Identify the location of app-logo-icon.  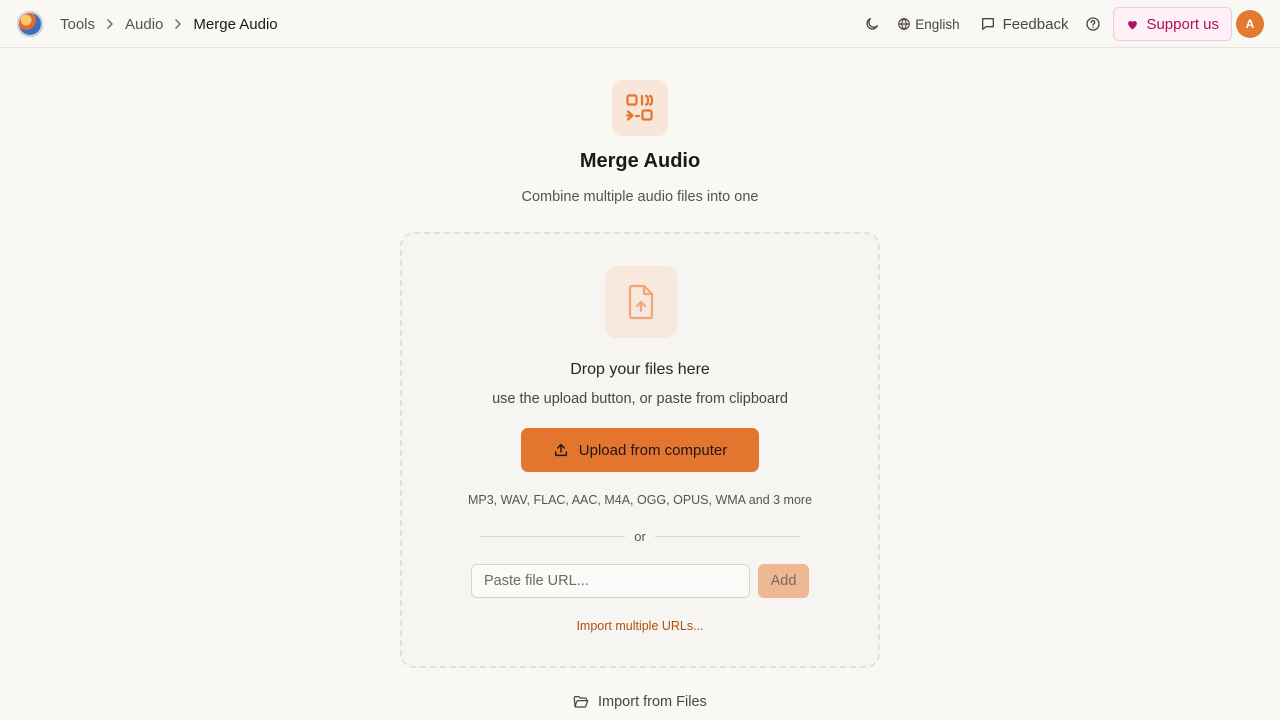
(30, 24).